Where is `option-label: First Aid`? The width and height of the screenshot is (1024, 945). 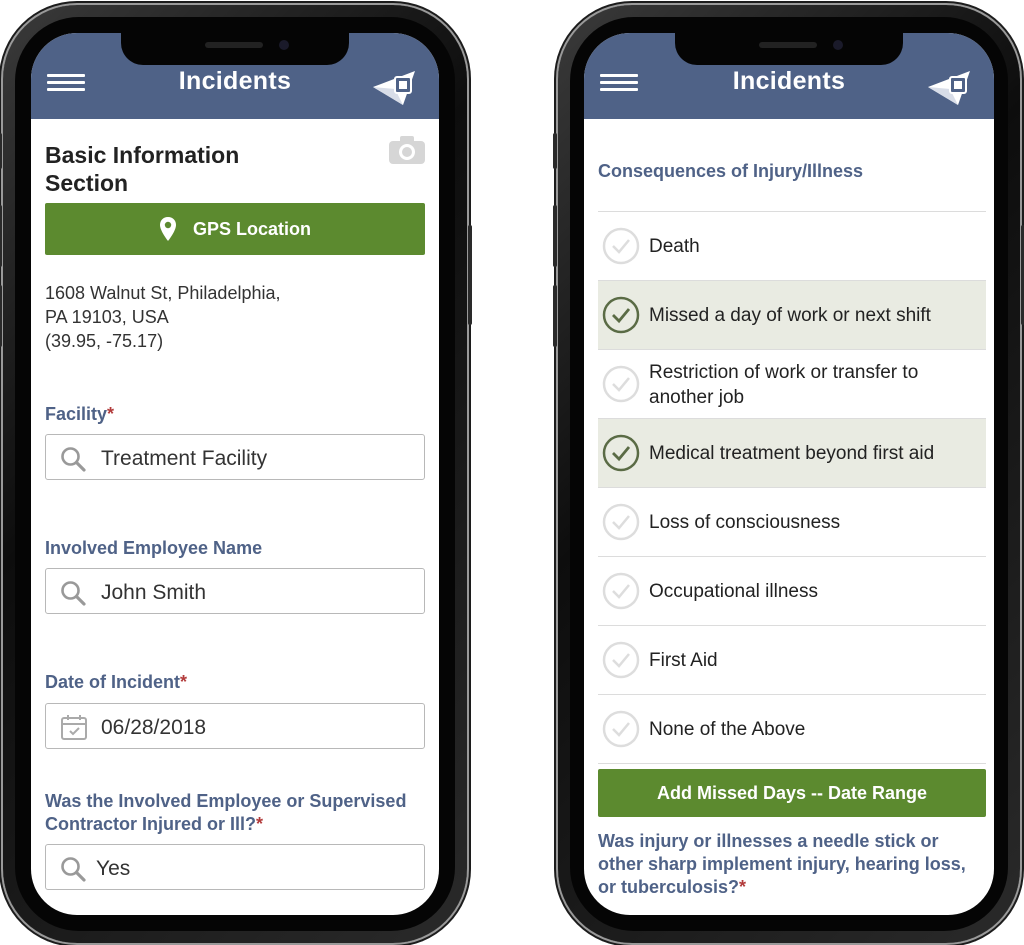
option-label: First Aid is located at coordinates (683, 660).